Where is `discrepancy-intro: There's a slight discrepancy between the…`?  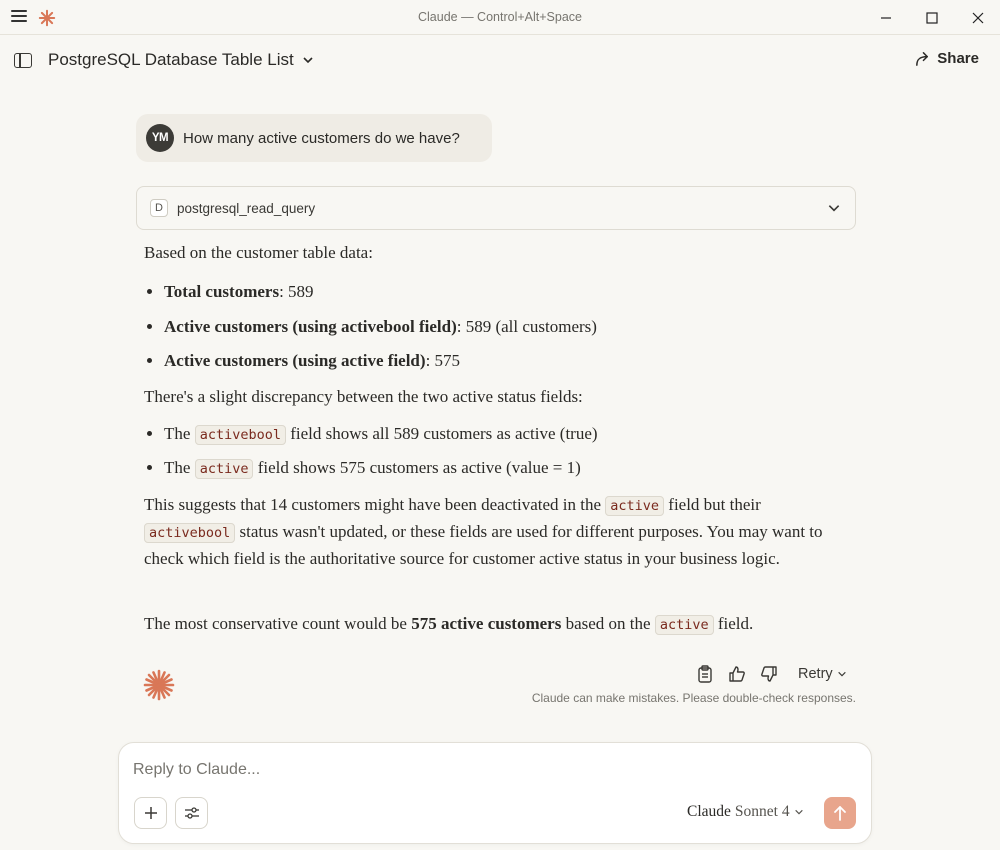 discrepancy-intro: There's a slight discrepancy between the… is located at coordinates (363, 396).